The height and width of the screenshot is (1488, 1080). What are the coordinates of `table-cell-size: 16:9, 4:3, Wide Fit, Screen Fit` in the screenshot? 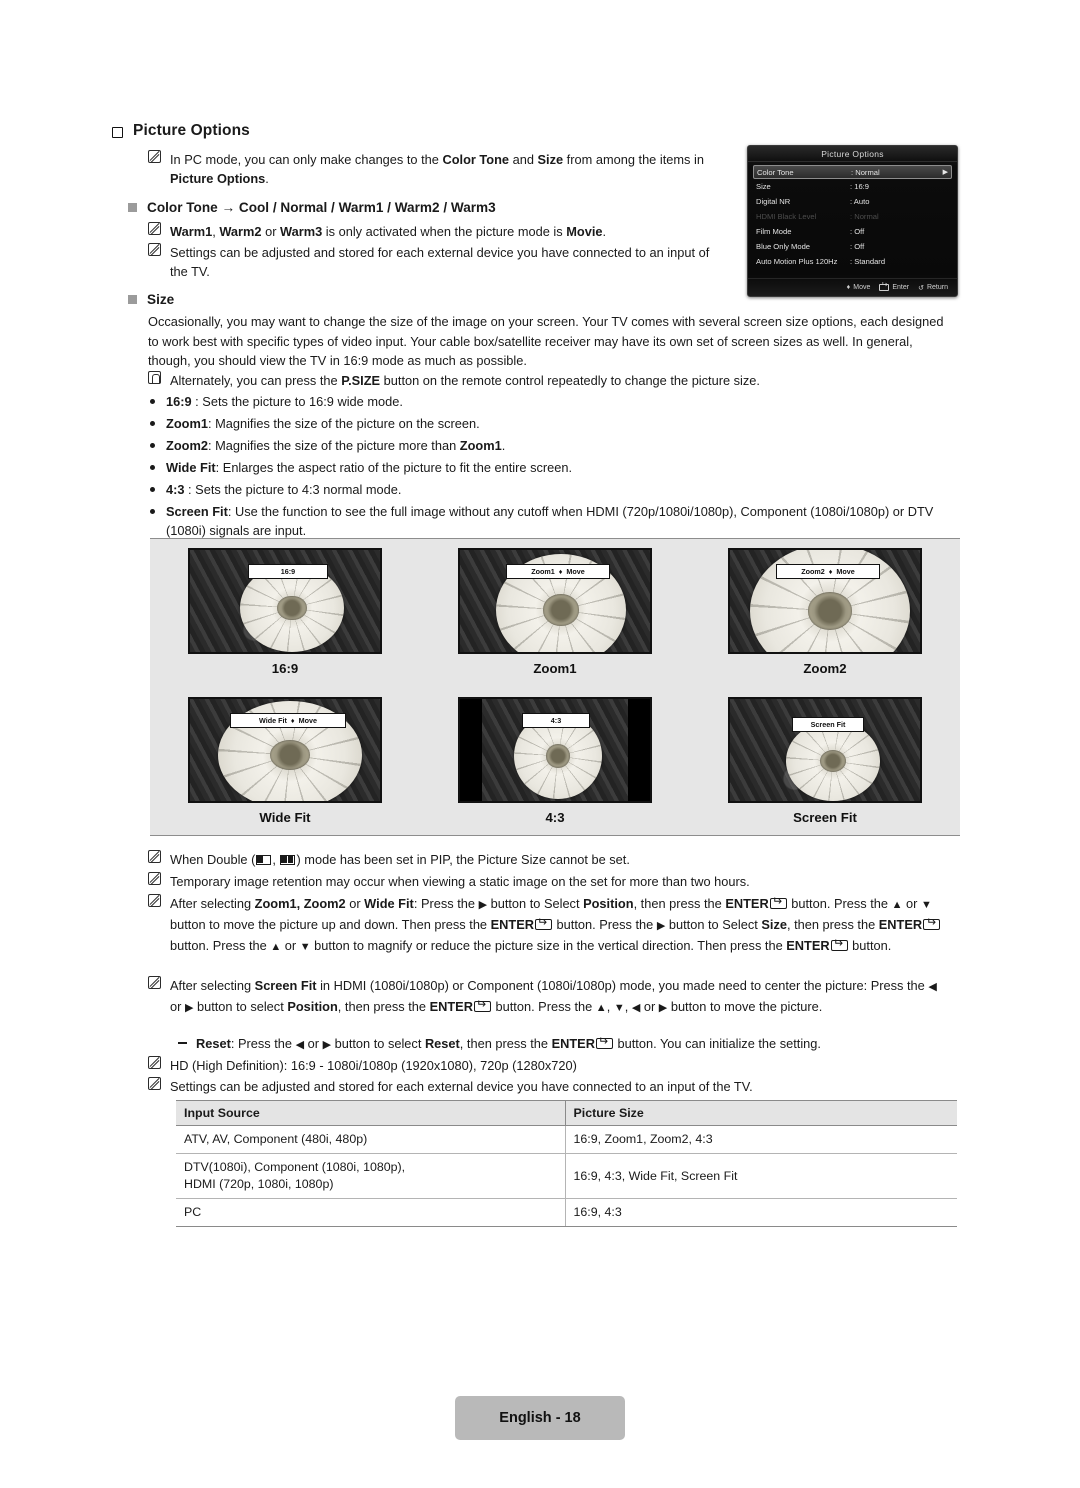 It's located at (761, 1176).